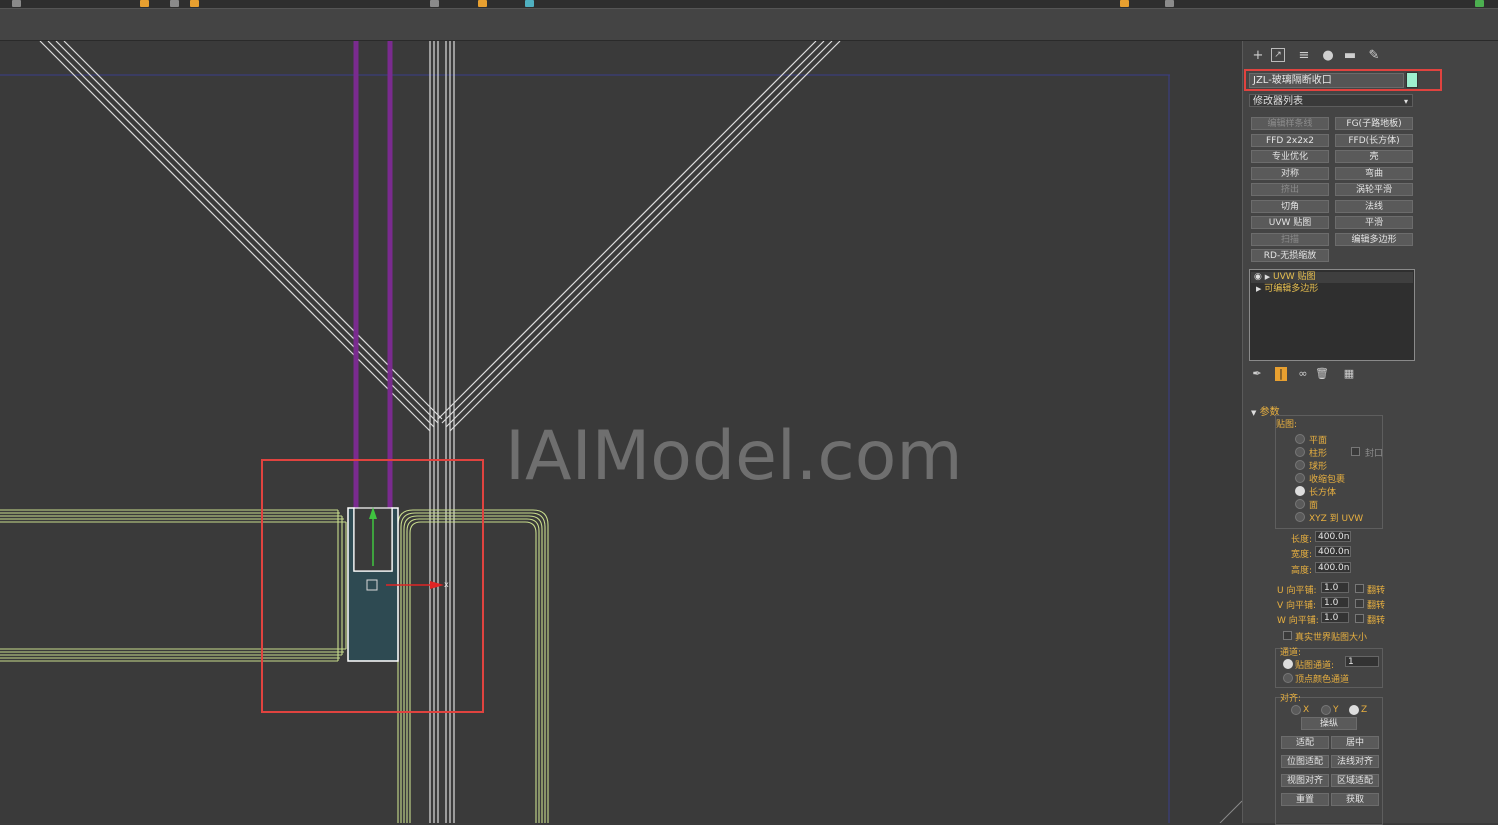 The height and width of the screenshot is (825, 1498). What do you see at coordinates (1332, 277) in the screenshot?
I see `stack-item-uvw: ◉ ▶ UVW 贴图` at bounding box center [1332, 277].